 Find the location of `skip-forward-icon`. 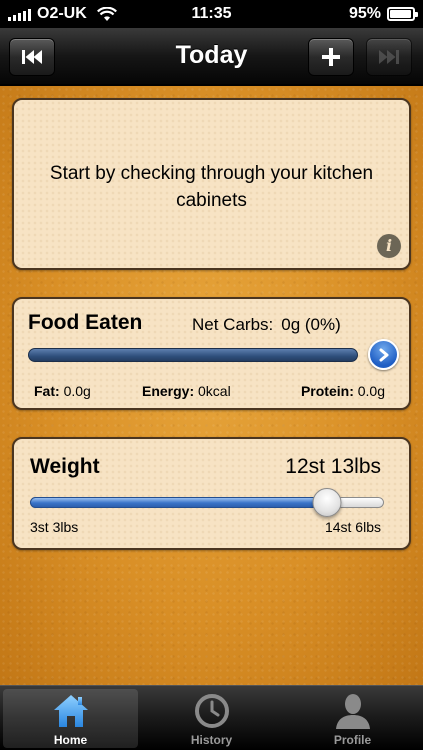

skip-forward-icon is located at coordinates (389, 57).